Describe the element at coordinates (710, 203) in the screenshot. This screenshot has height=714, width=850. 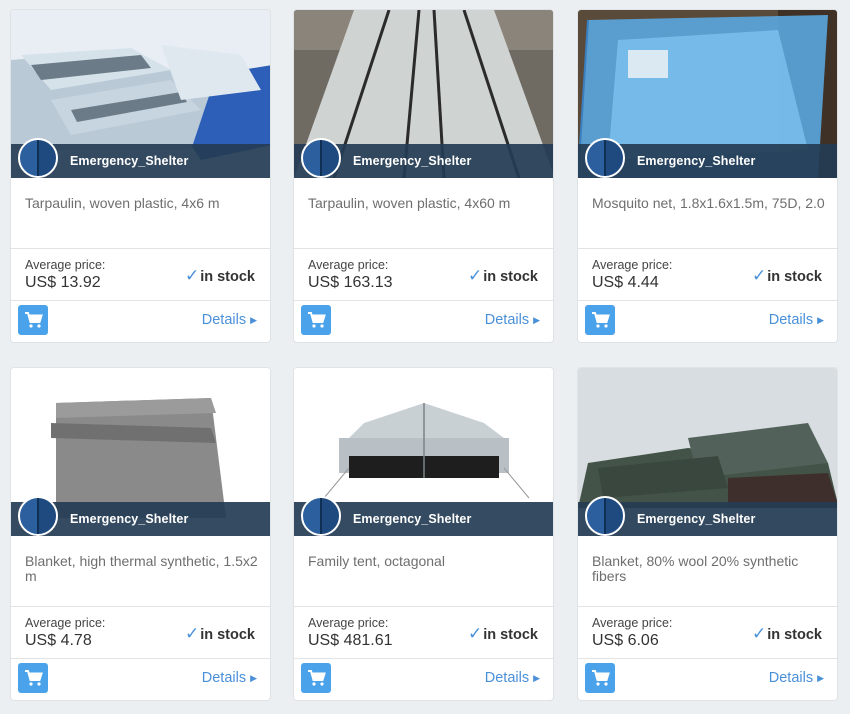
I see `product-title: Mosquito net, 1.8x1.6x1.5m, 75D, 2.0` at that location.